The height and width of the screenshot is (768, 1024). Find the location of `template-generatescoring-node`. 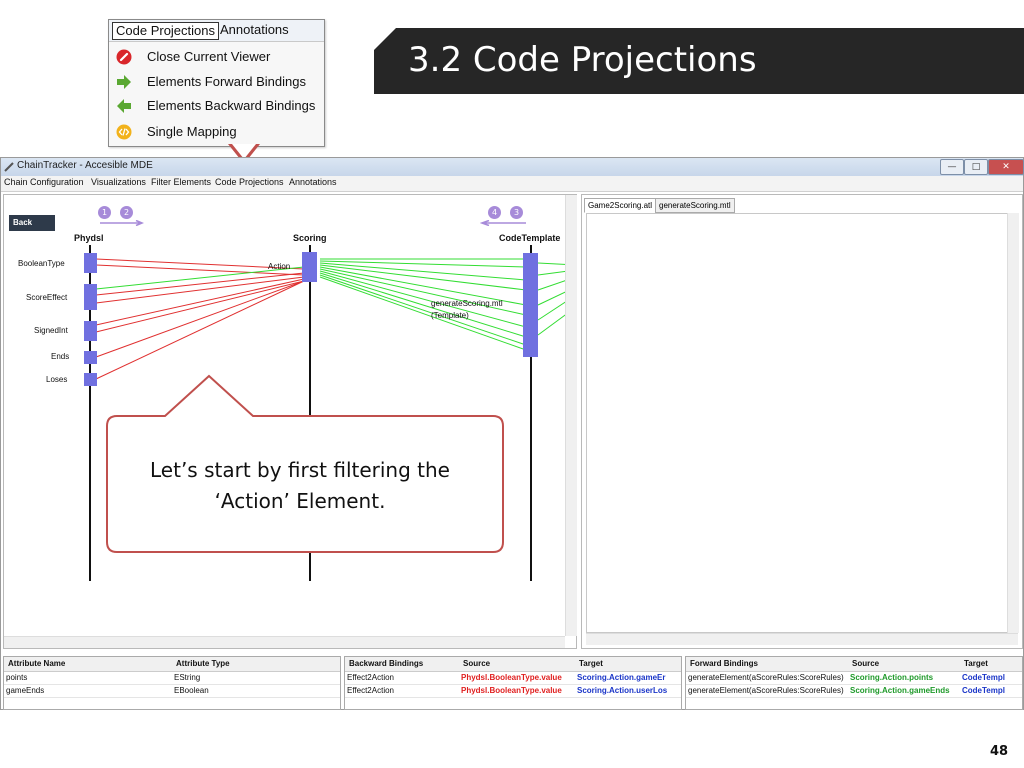

template-generatescoring-node is located at coordinates (530, 305).